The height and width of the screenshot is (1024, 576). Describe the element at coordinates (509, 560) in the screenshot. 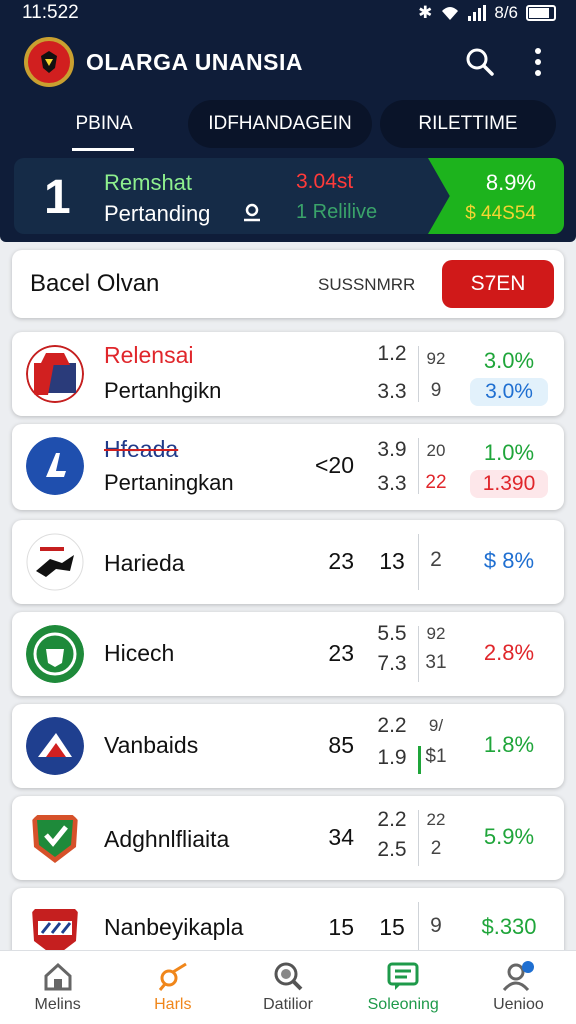

I see `change-percent: $ 8%` at that location.